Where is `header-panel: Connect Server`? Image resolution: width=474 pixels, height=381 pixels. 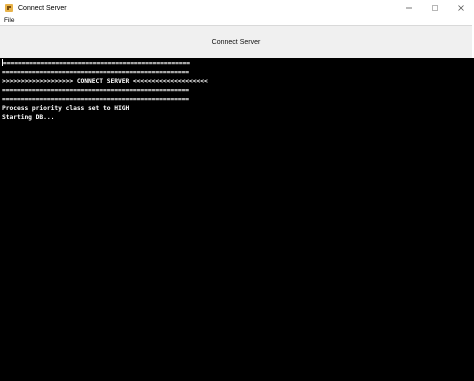
header-panel: Connect Server is located at coordinates (236, 42).